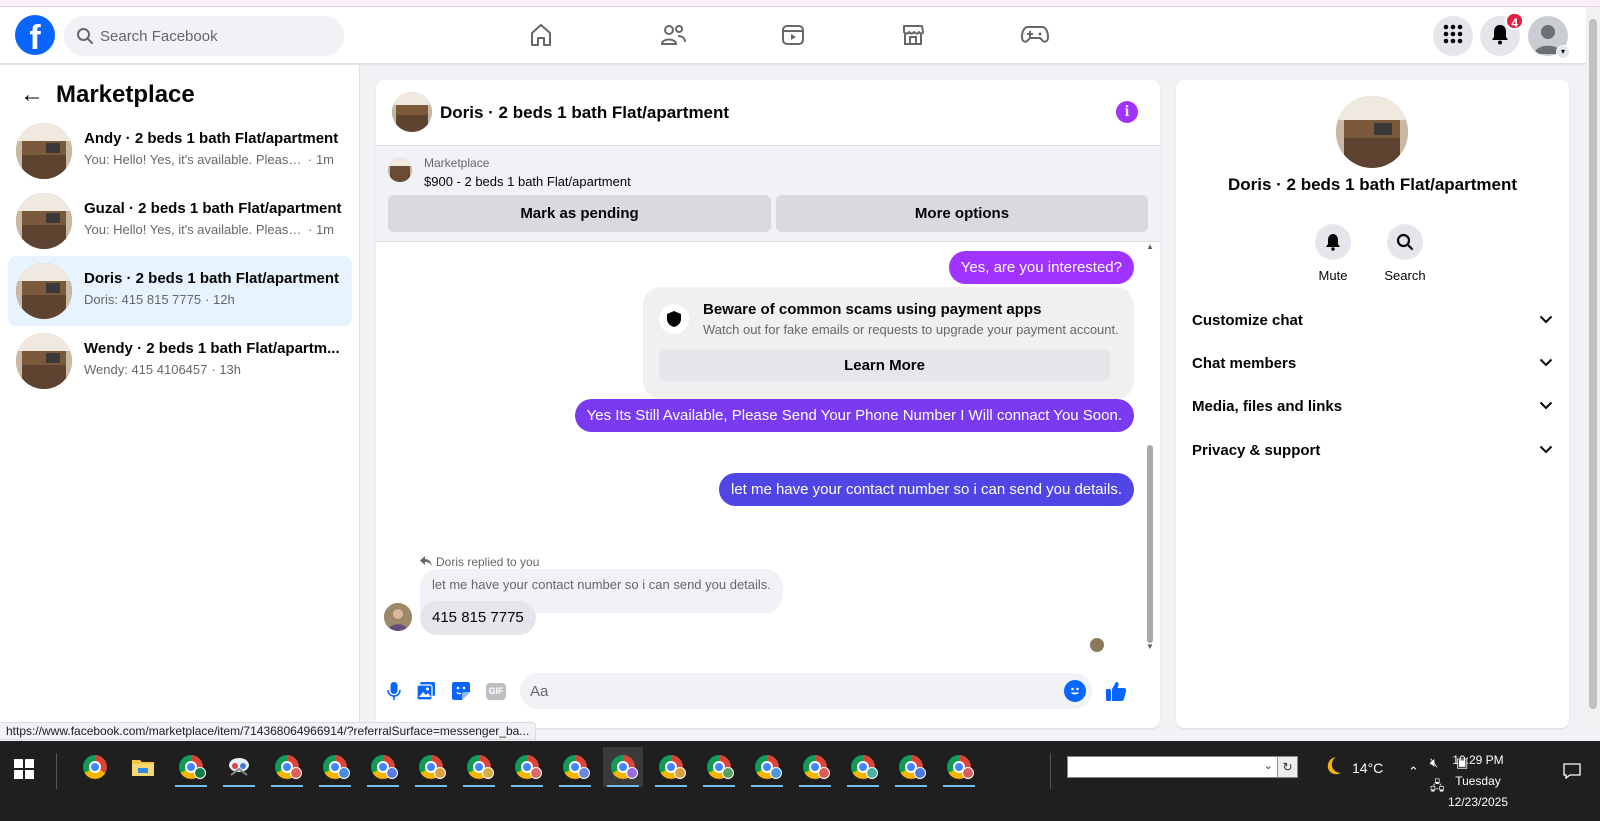  I want to click on search-label: Search, so click(1405, 275).